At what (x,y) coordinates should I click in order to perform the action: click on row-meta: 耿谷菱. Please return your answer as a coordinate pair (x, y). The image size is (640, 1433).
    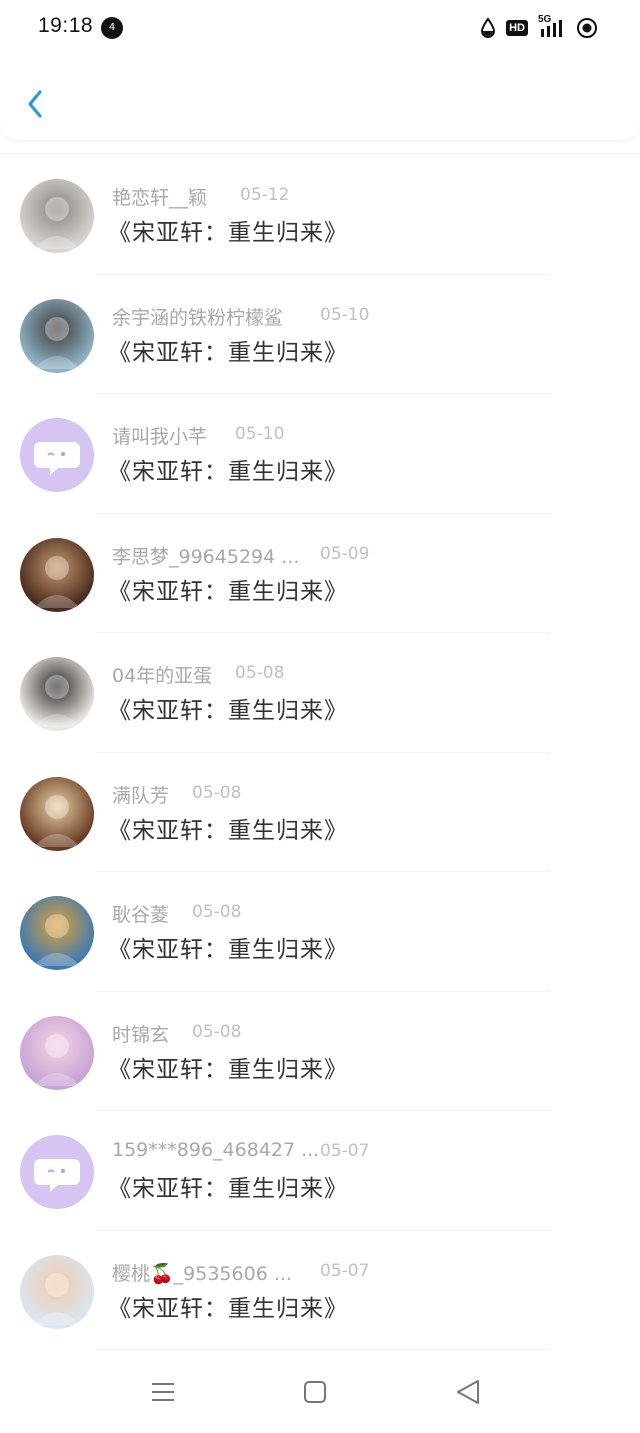
    Looking at the image, I should click on (140, 913).